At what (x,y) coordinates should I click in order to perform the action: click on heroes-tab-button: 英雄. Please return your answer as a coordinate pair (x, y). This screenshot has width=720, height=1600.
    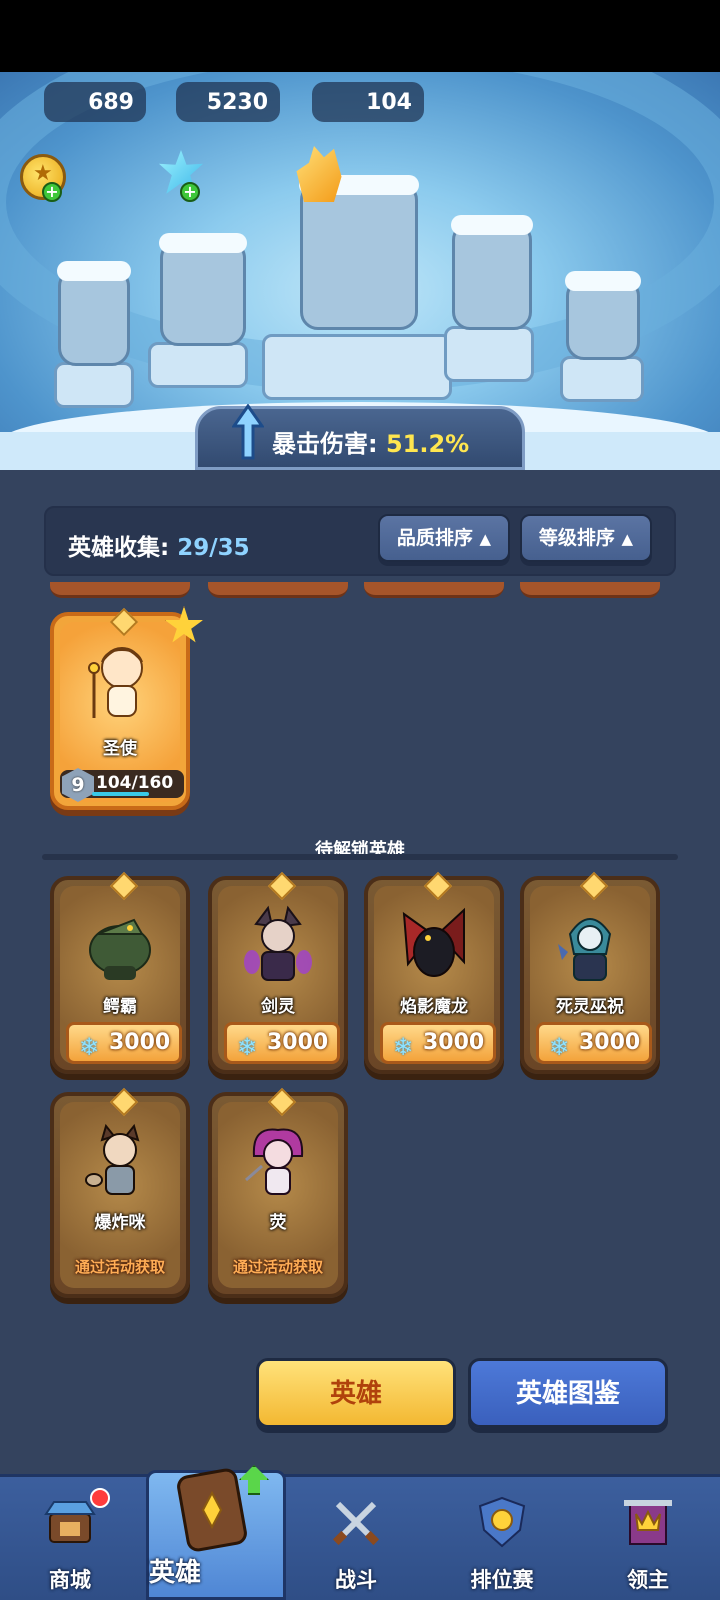
    Looking at the image, I should click on (356, 1393).